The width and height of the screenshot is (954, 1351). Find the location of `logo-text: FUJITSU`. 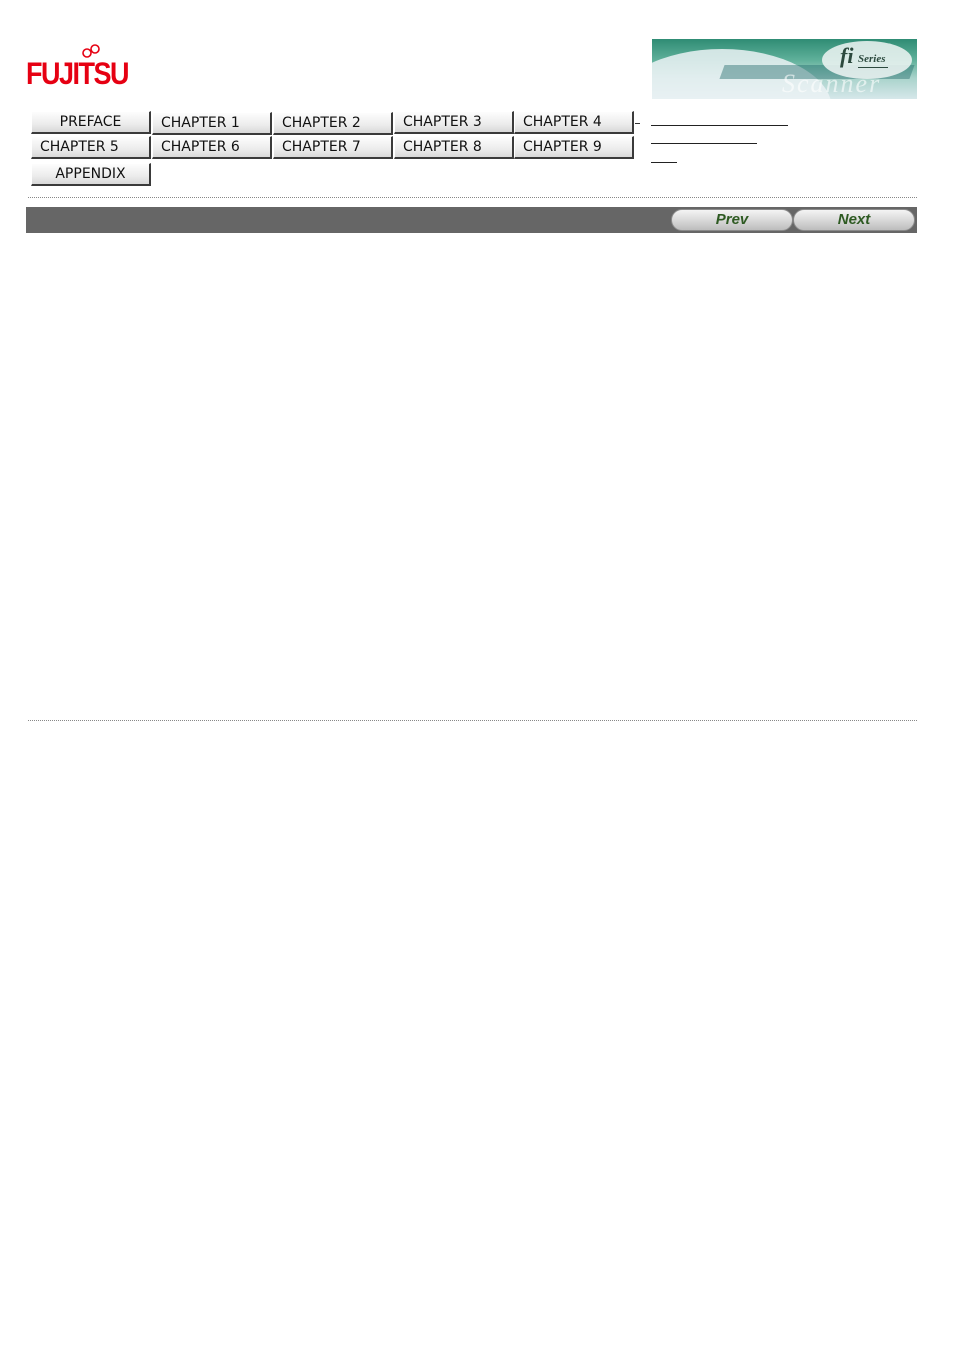

logo-text: FUJITSU is located at coordinates (78, 73).